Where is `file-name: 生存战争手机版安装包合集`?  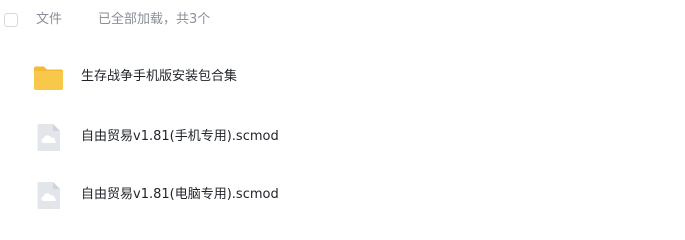
file-name: 生存战争手机版安装包合集 is located at coordinates (159, 77).